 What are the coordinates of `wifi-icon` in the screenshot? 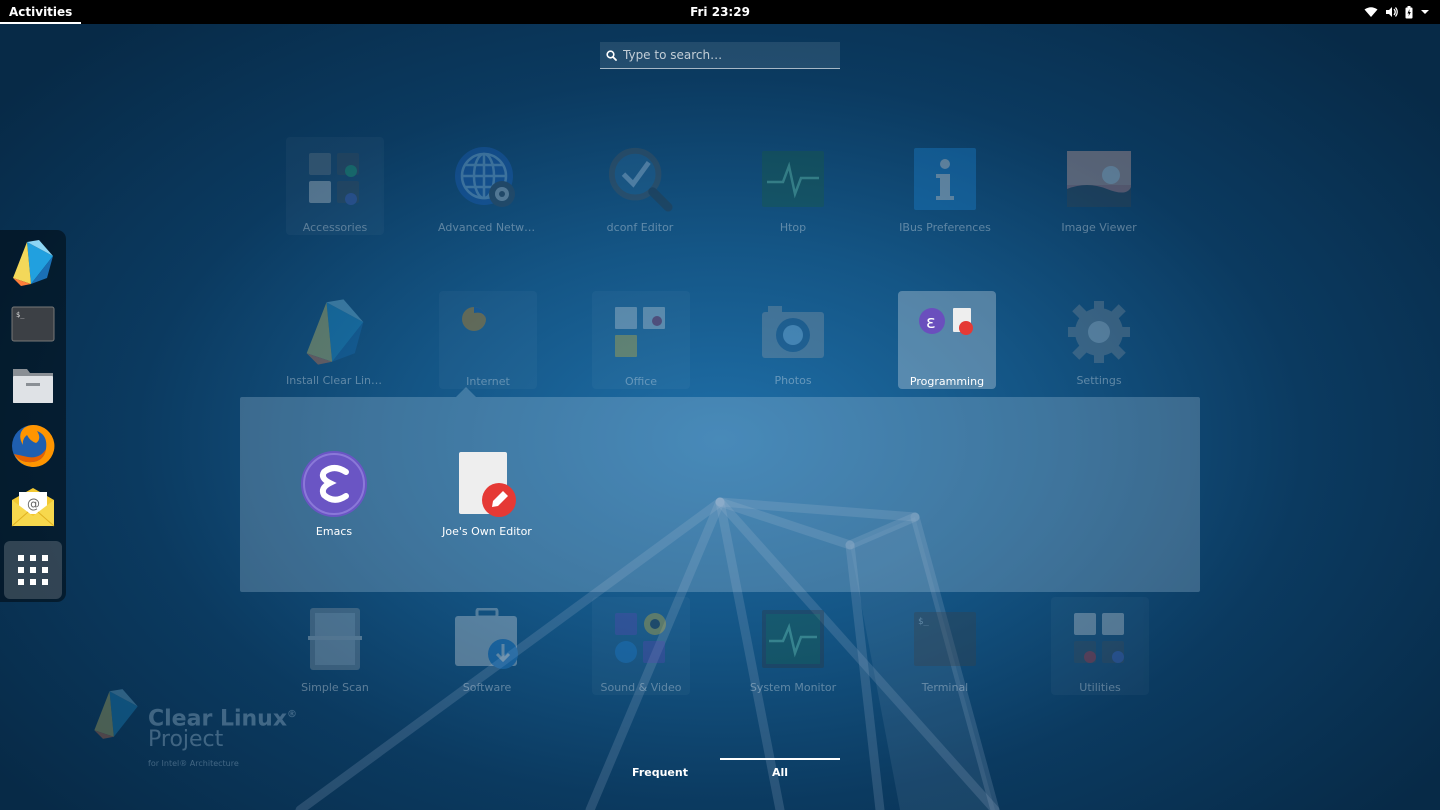 It's located at (1371, 12).